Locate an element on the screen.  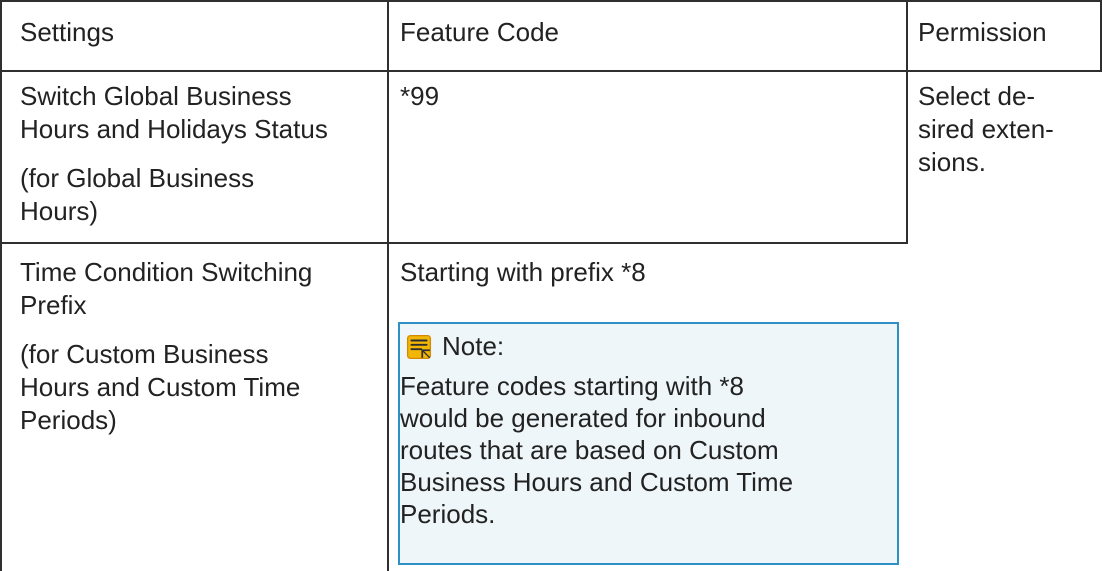
note-header: Note: is located at coordinates (455, 346).